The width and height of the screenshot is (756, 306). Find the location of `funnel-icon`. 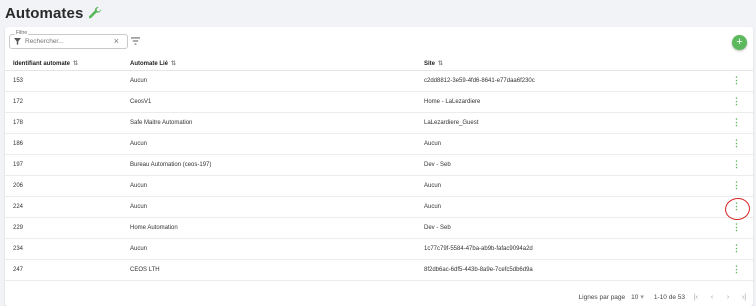

funnel-icon is located at coordinates (17, 41).